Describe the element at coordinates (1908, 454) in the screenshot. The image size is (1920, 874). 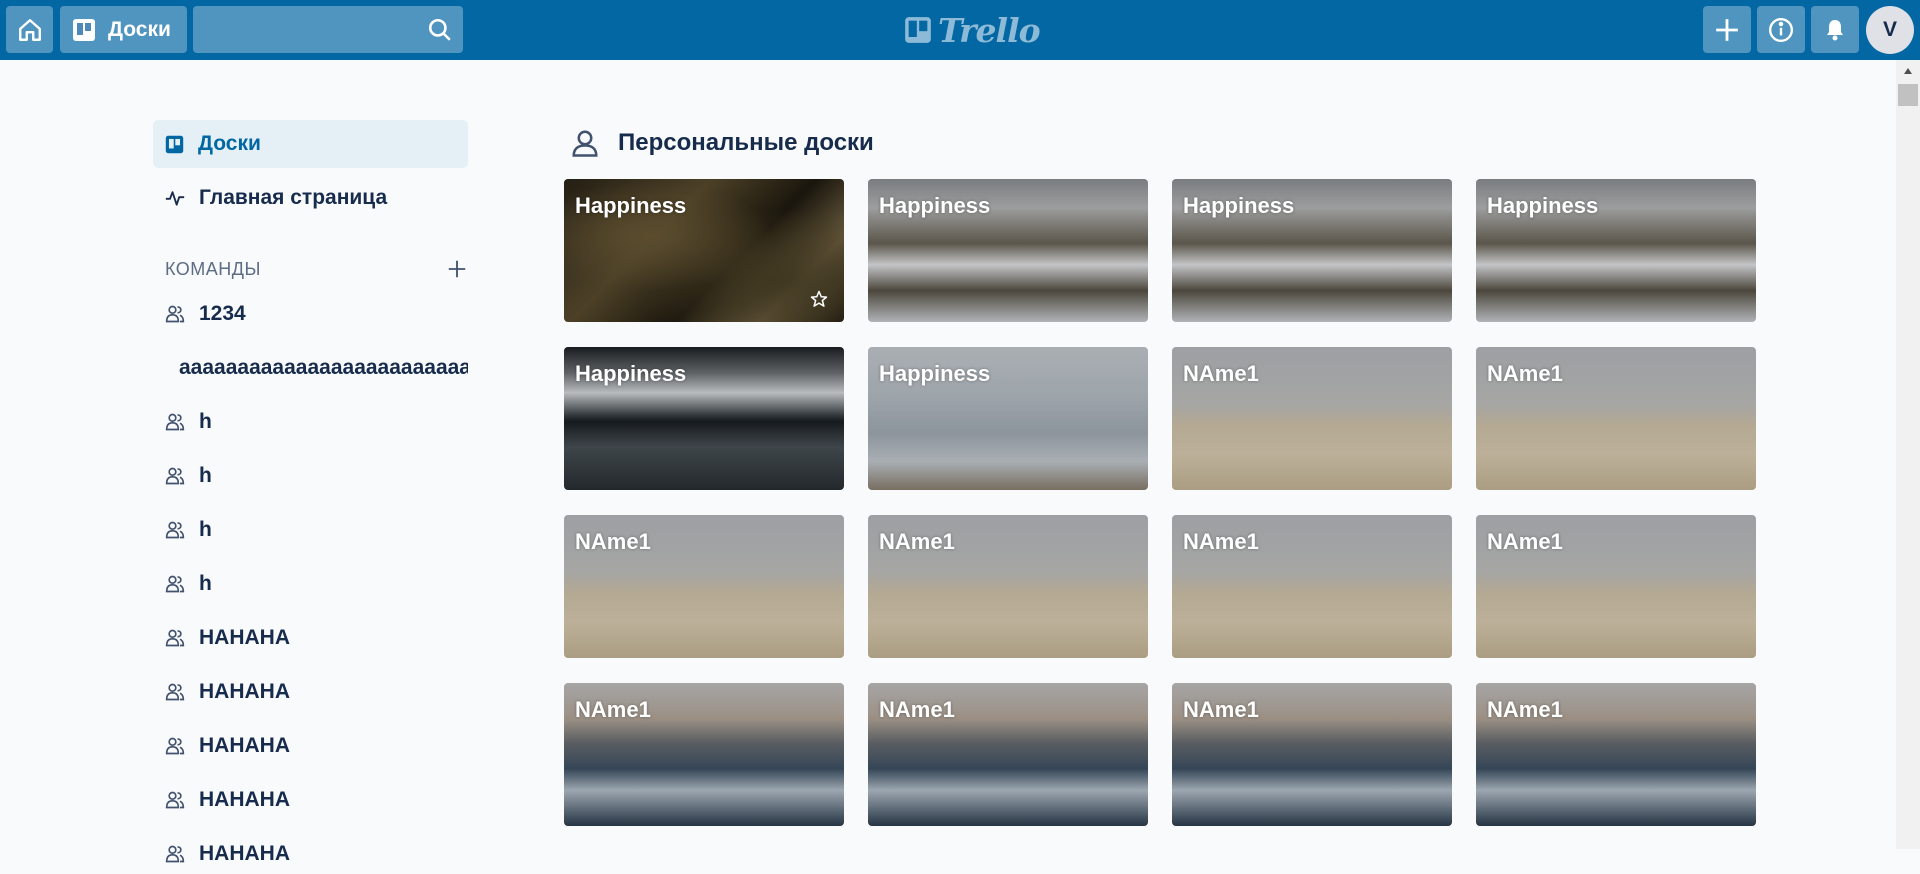
I see `scrollbar` at that location.